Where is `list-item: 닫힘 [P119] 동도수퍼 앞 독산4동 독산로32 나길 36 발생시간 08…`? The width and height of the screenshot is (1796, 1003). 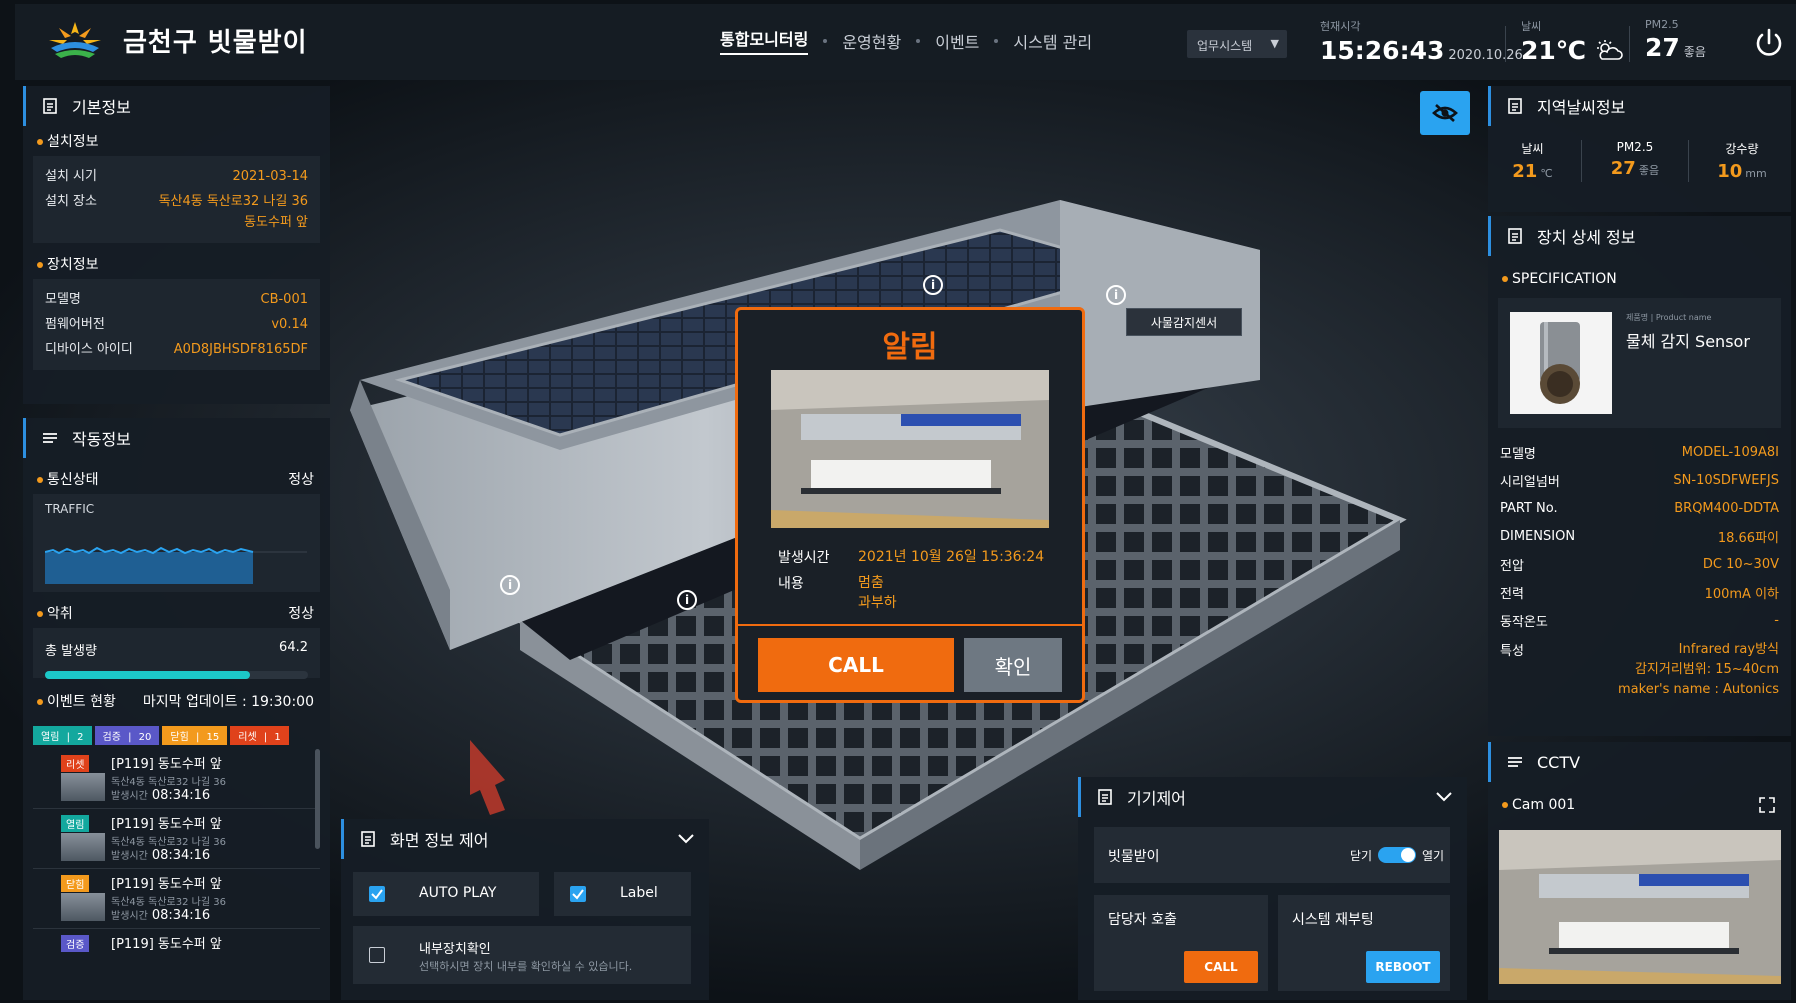
list-item: 닫힘 [P119] 동도수퍼 앞 독산4동 독산로32 나길 36 발생시간 08… is located at coordinates (176, 899).